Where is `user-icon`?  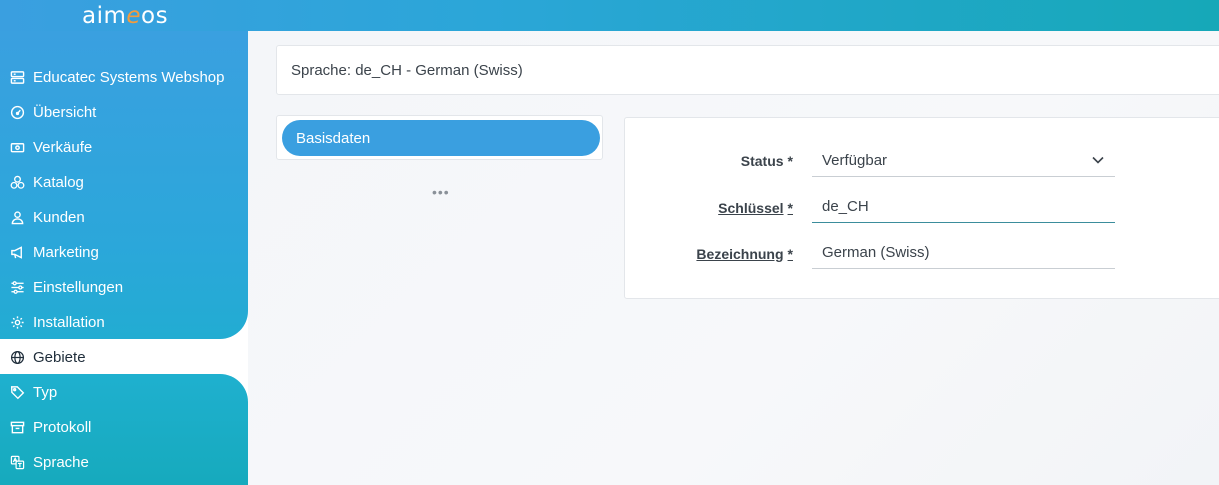 user-icon is located at coordinates (17, 218).